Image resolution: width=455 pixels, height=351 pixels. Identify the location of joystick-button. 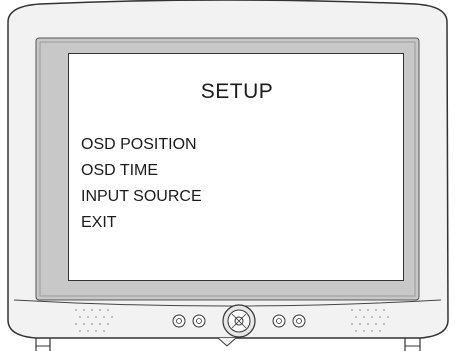
(239, 321).